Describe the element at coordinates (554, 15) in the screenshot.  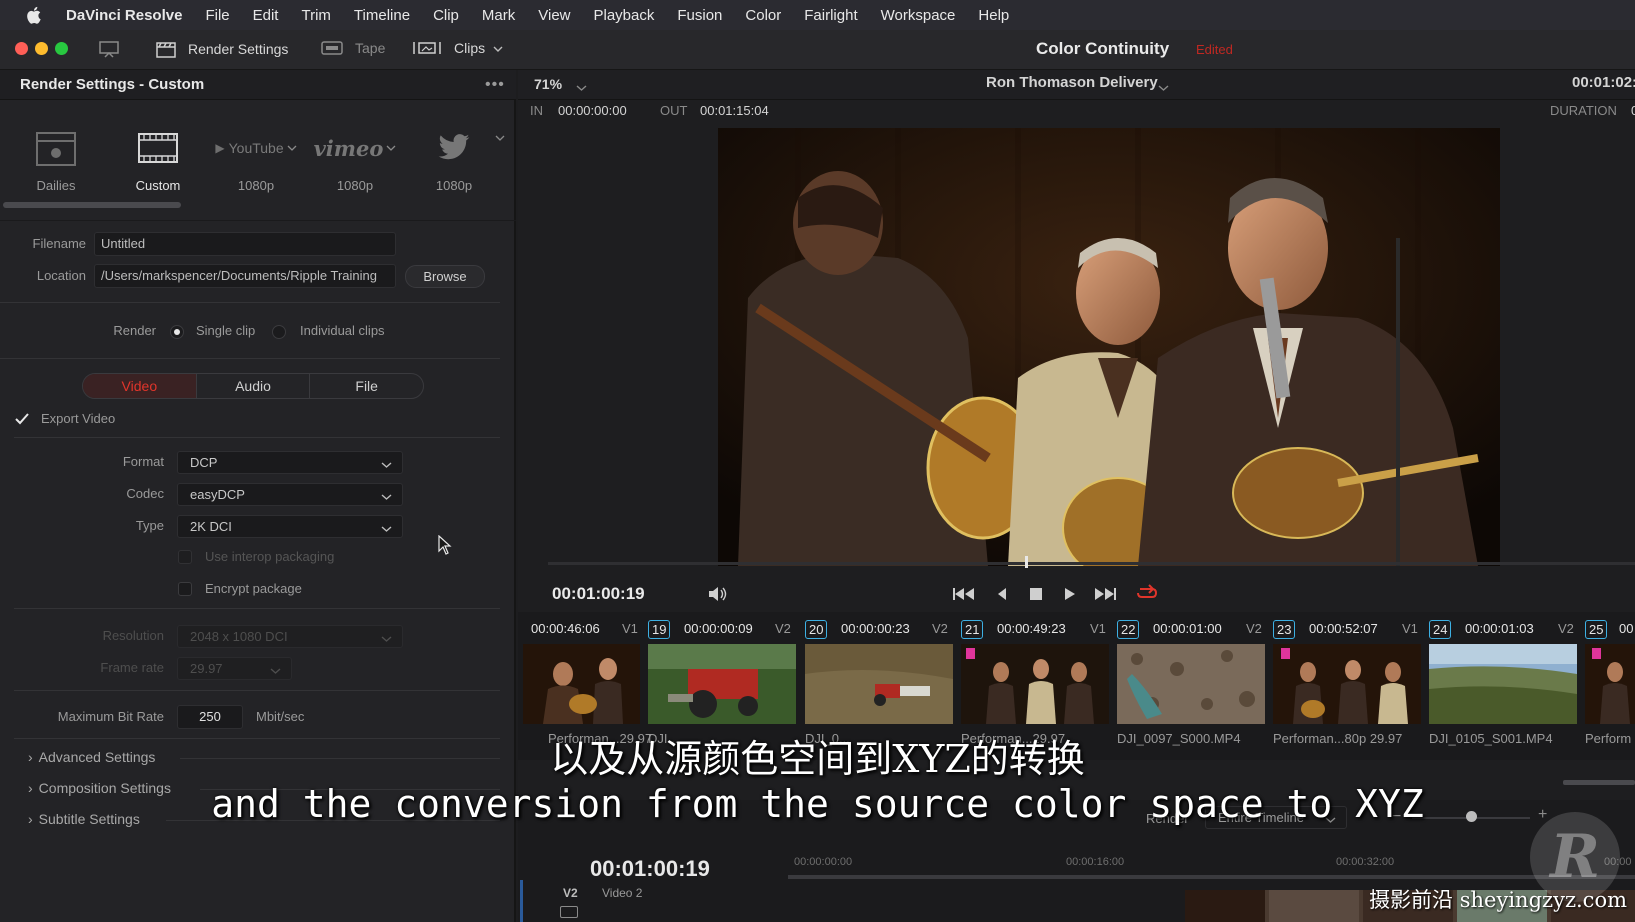
I see `menu-view: View` at that location.